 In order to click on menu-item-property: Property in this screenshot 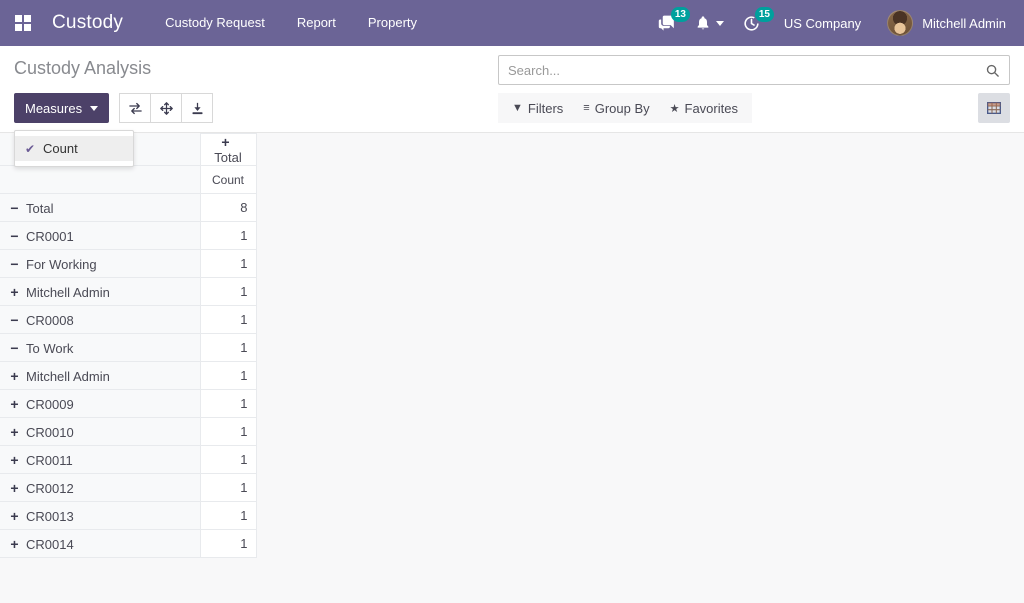, I will do `click(392, 23)`.